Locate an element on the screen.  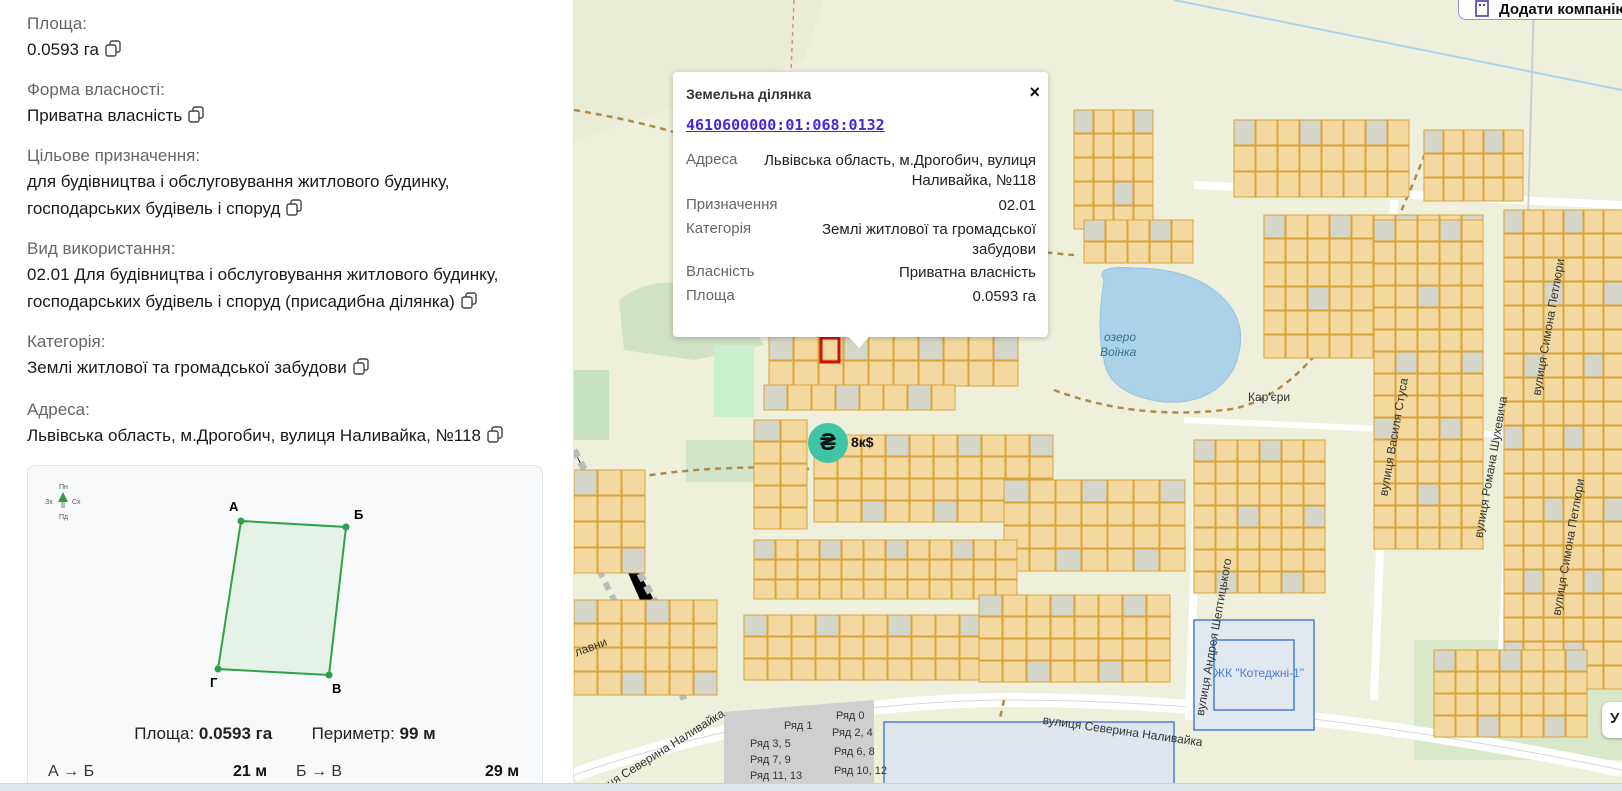
row-label: Ряд 1 is located at coordinates (798, 726).